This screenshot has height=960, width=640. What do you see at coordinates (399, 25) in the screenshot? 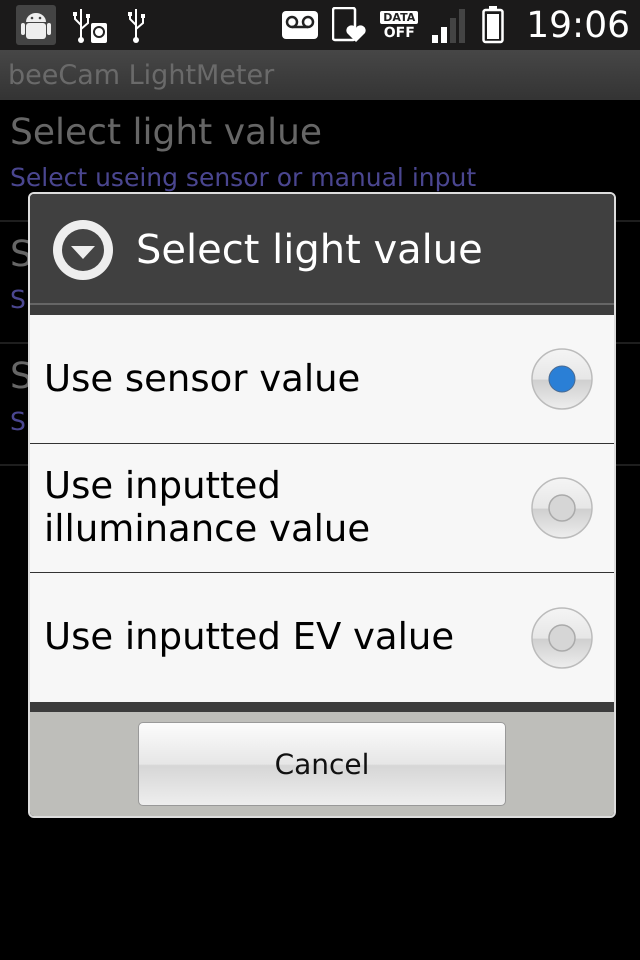
I see `data-off-indicator: DATA OFF` at bounding box center [399, 25].